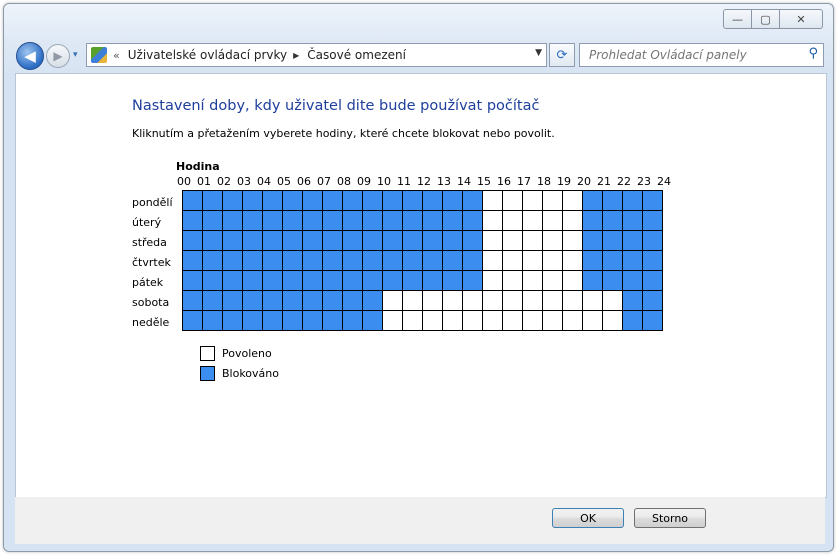 The image size is (837, 556). I want to click on forward-button: ▶, so click(58, 56).